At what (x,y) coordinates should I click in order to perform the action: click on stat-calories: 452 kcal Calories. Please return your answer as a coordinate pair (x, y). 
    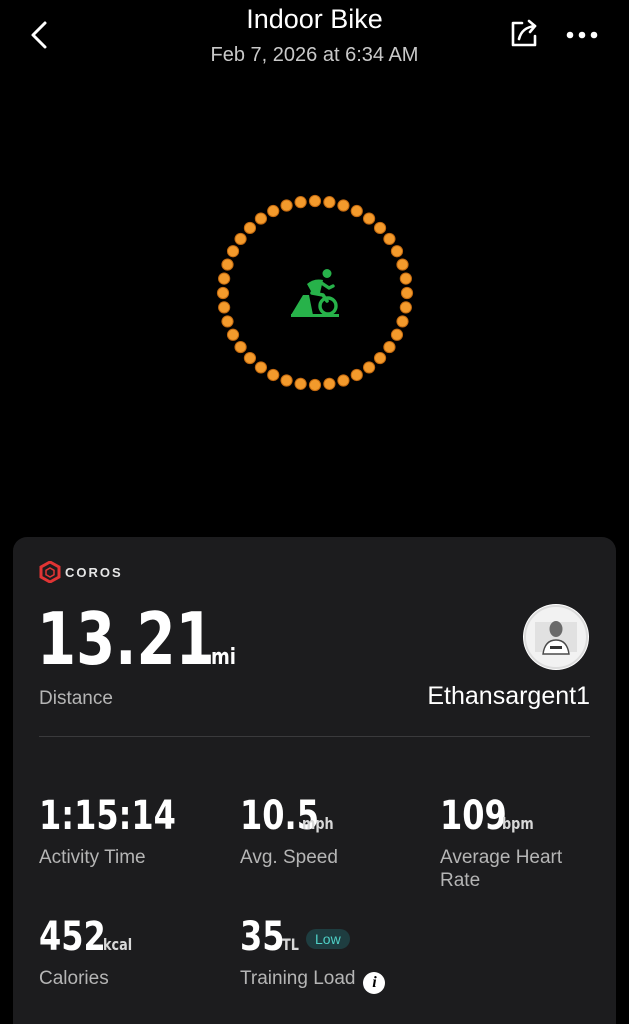
    Looking at the image, I should click on (89, 953).